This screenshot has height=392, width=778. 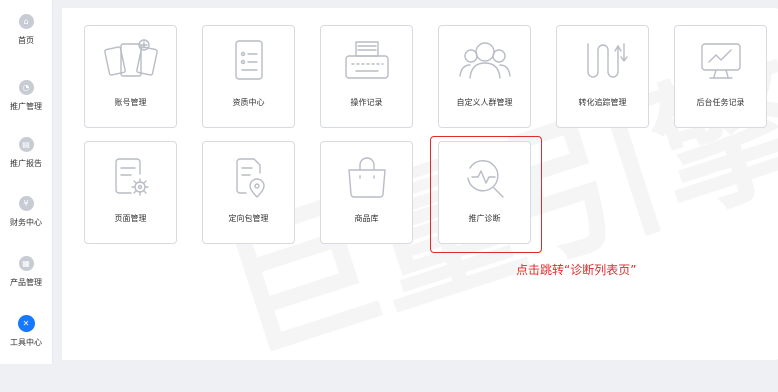 What do you see at coordinates (26, 106) in the screenshot?
I see `sidebar-item-label: 推广管理` at bounding box center [26, 106].